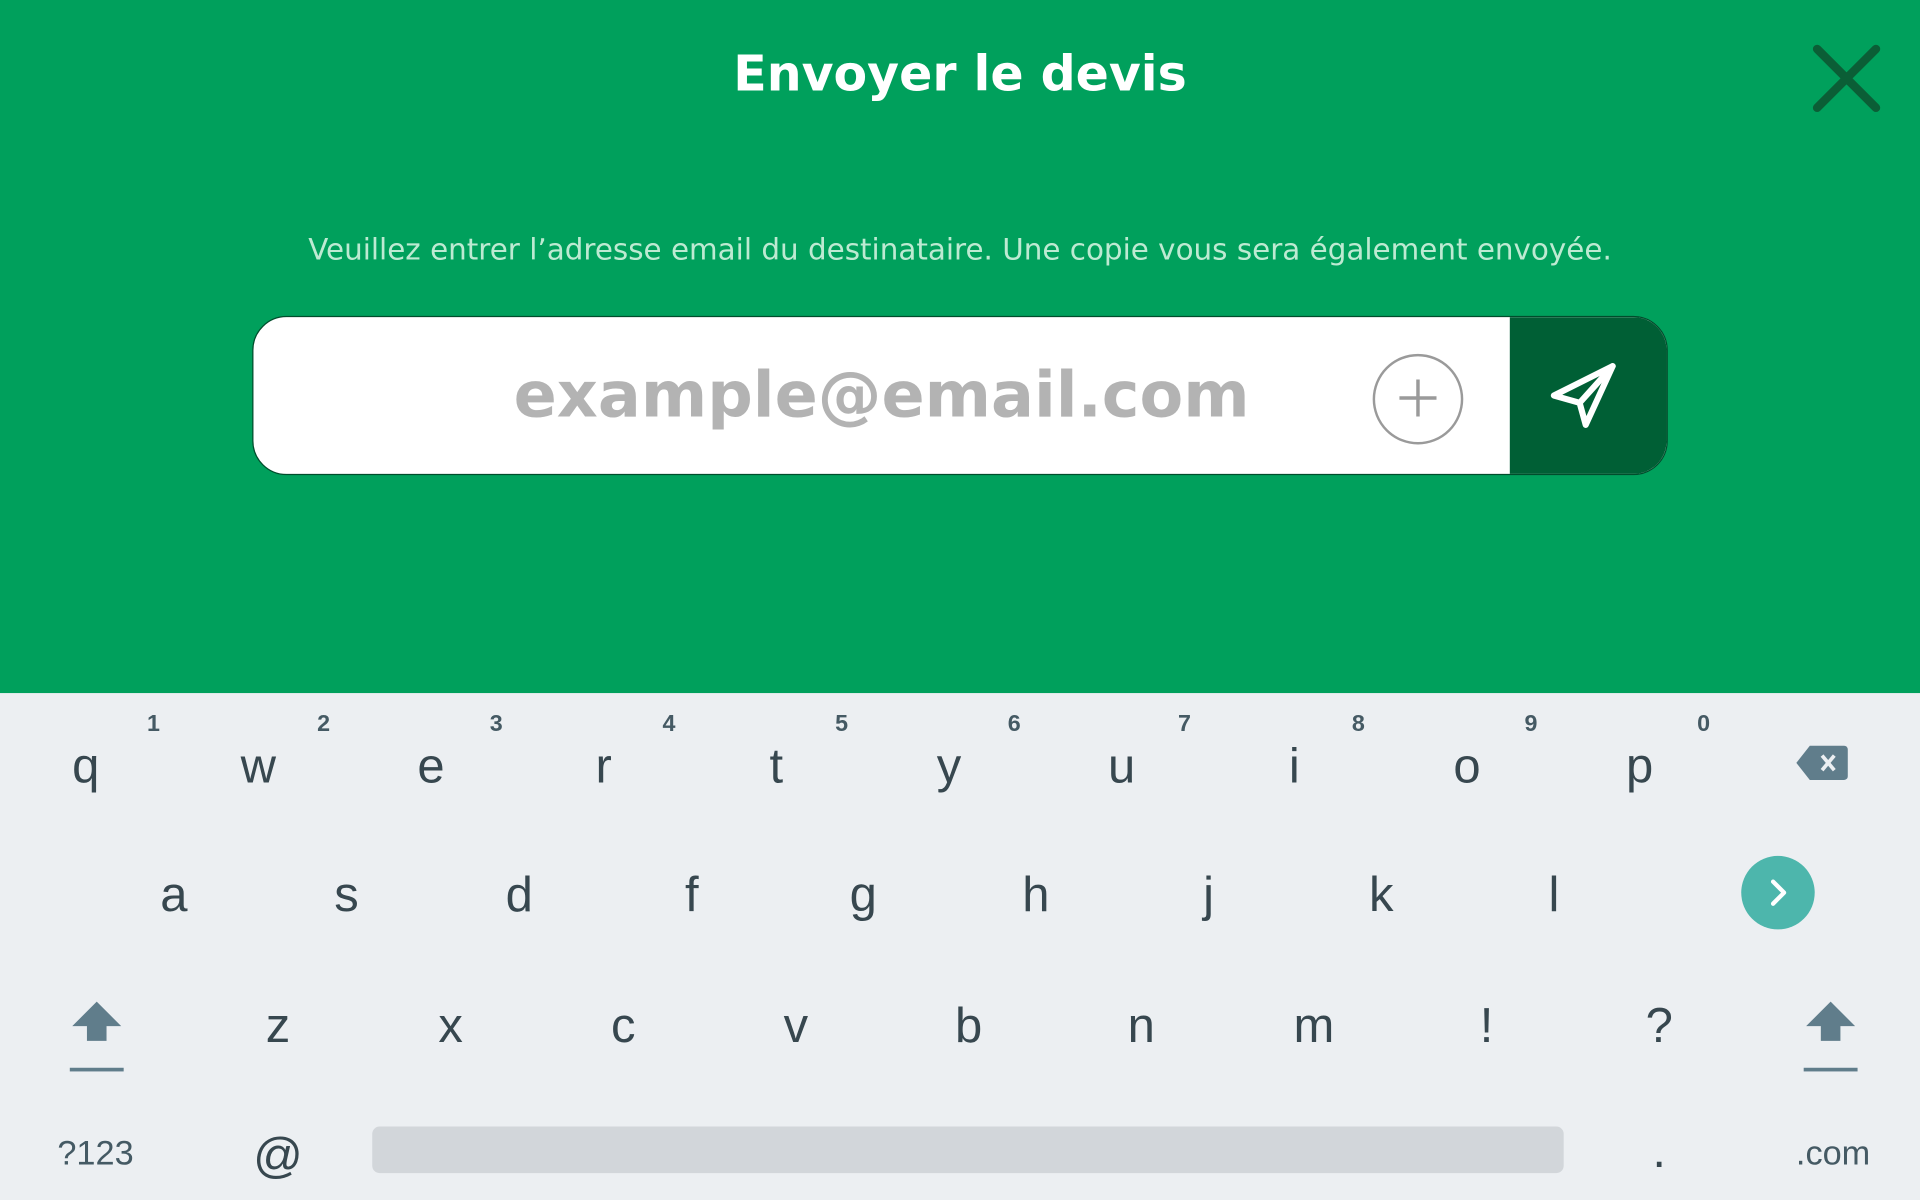 This screenshot has width=1920, height=1200. Describe the element at coordinates (1138, 752) in the screenshot. I see `key-u: u7` at that location.